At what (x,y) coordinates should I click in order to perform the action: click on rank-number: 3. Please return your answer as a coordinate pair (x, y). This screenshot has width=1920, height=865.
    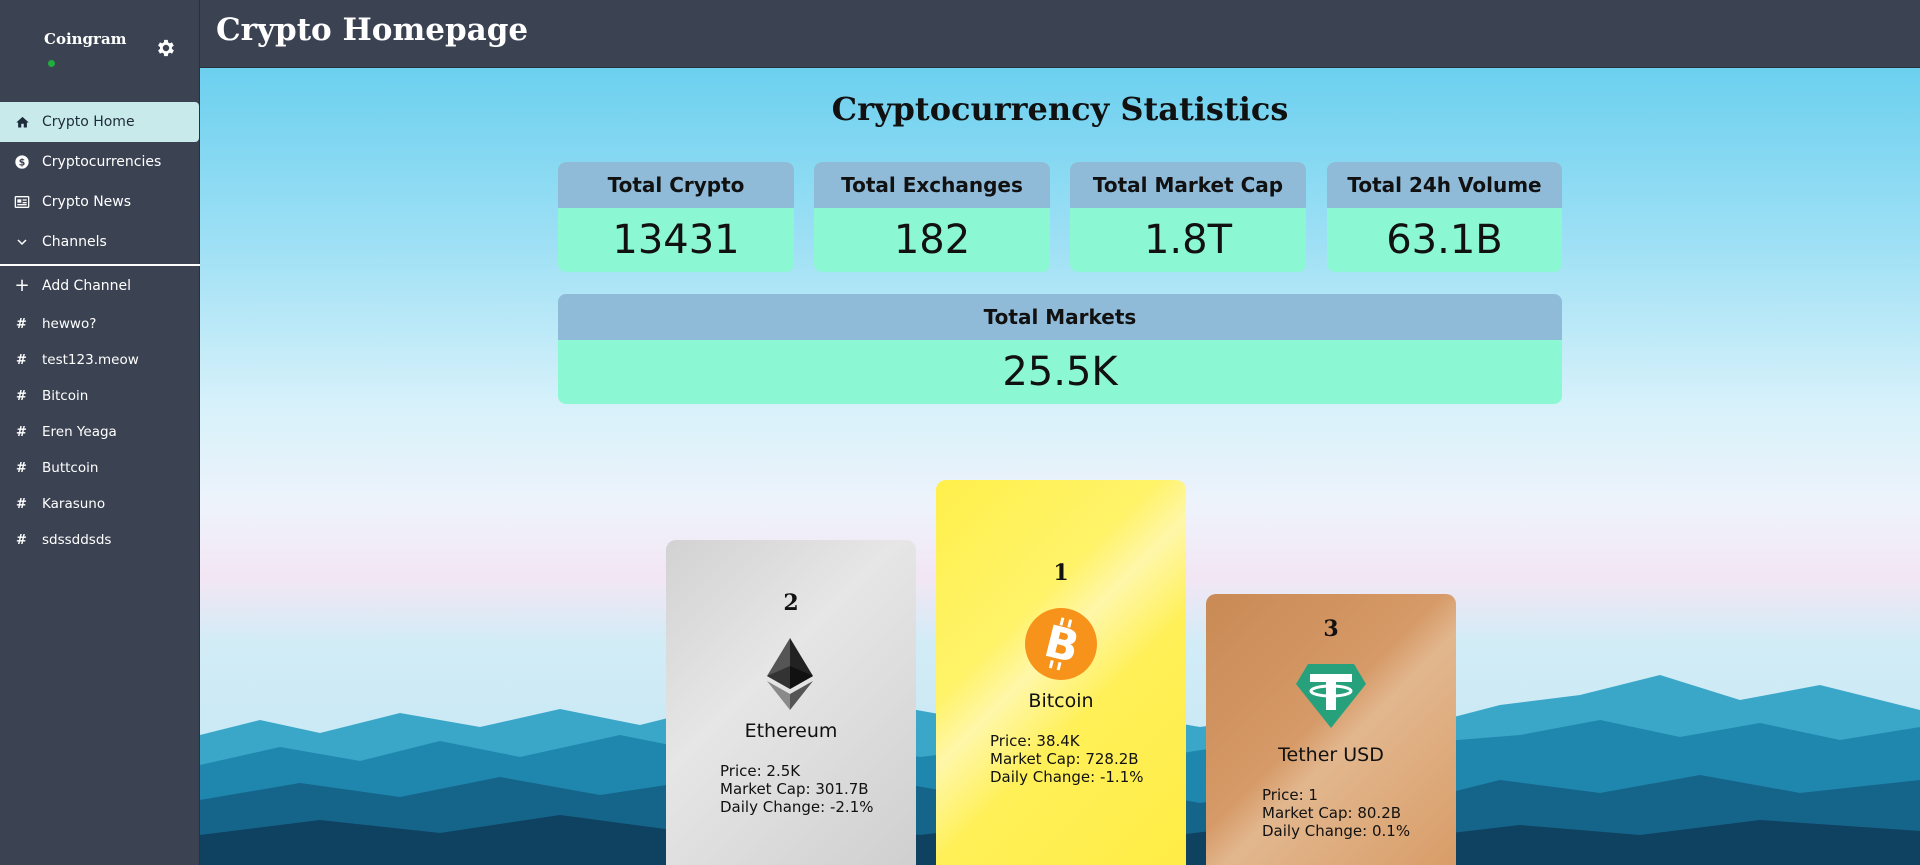
    Looking at the image, I should click on (1331, 629).